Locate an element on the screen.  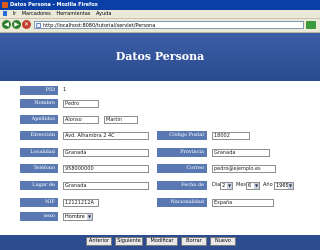
codigo-postal-field: 18002 is located at coordinates (231, 136).